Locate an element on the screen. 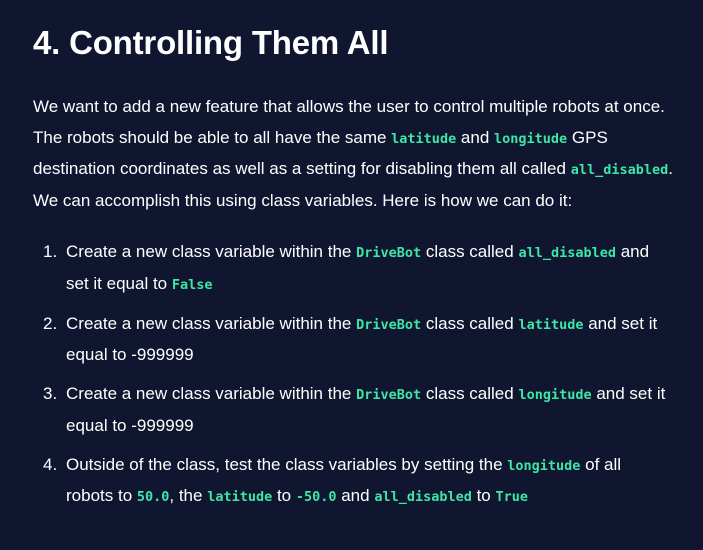  section-heading: 4. Controlling Them All is located at coordinates (211, 42).